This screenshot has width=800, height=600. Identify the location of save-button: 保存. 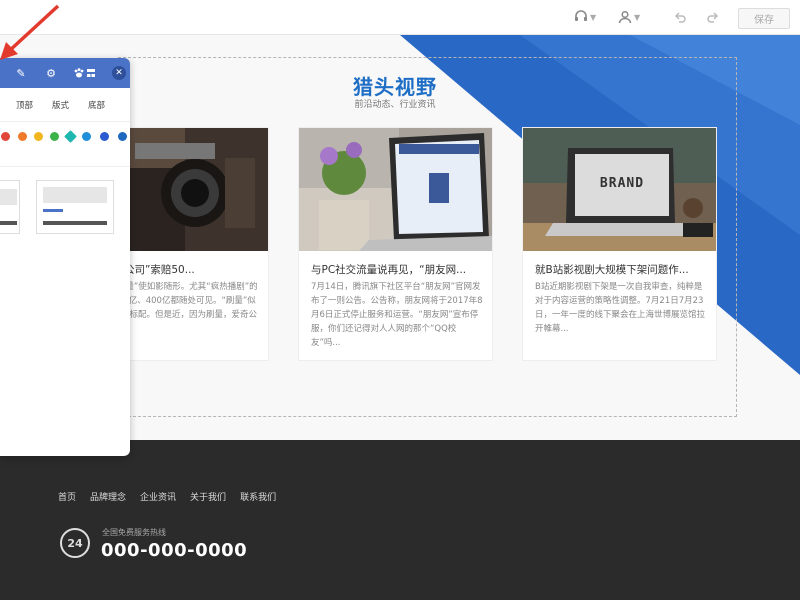
(764, 18).